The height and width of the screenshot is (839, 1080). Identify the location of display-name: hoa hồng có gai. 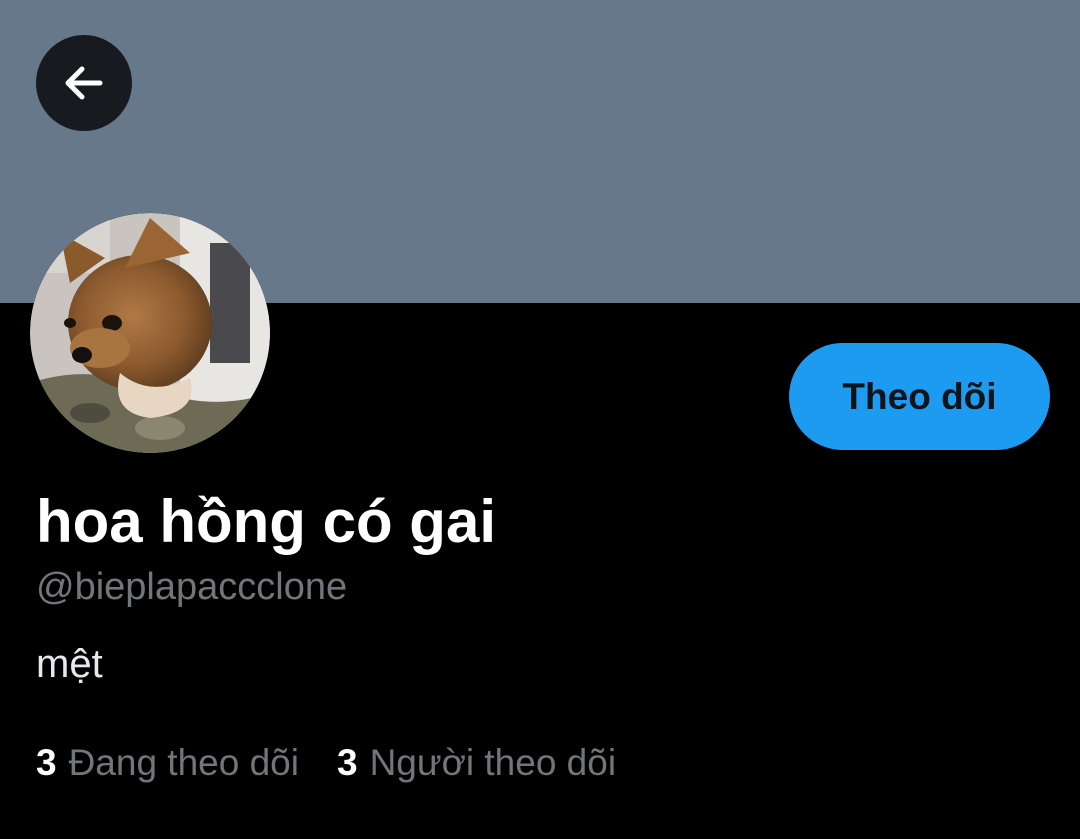
(266, 521).